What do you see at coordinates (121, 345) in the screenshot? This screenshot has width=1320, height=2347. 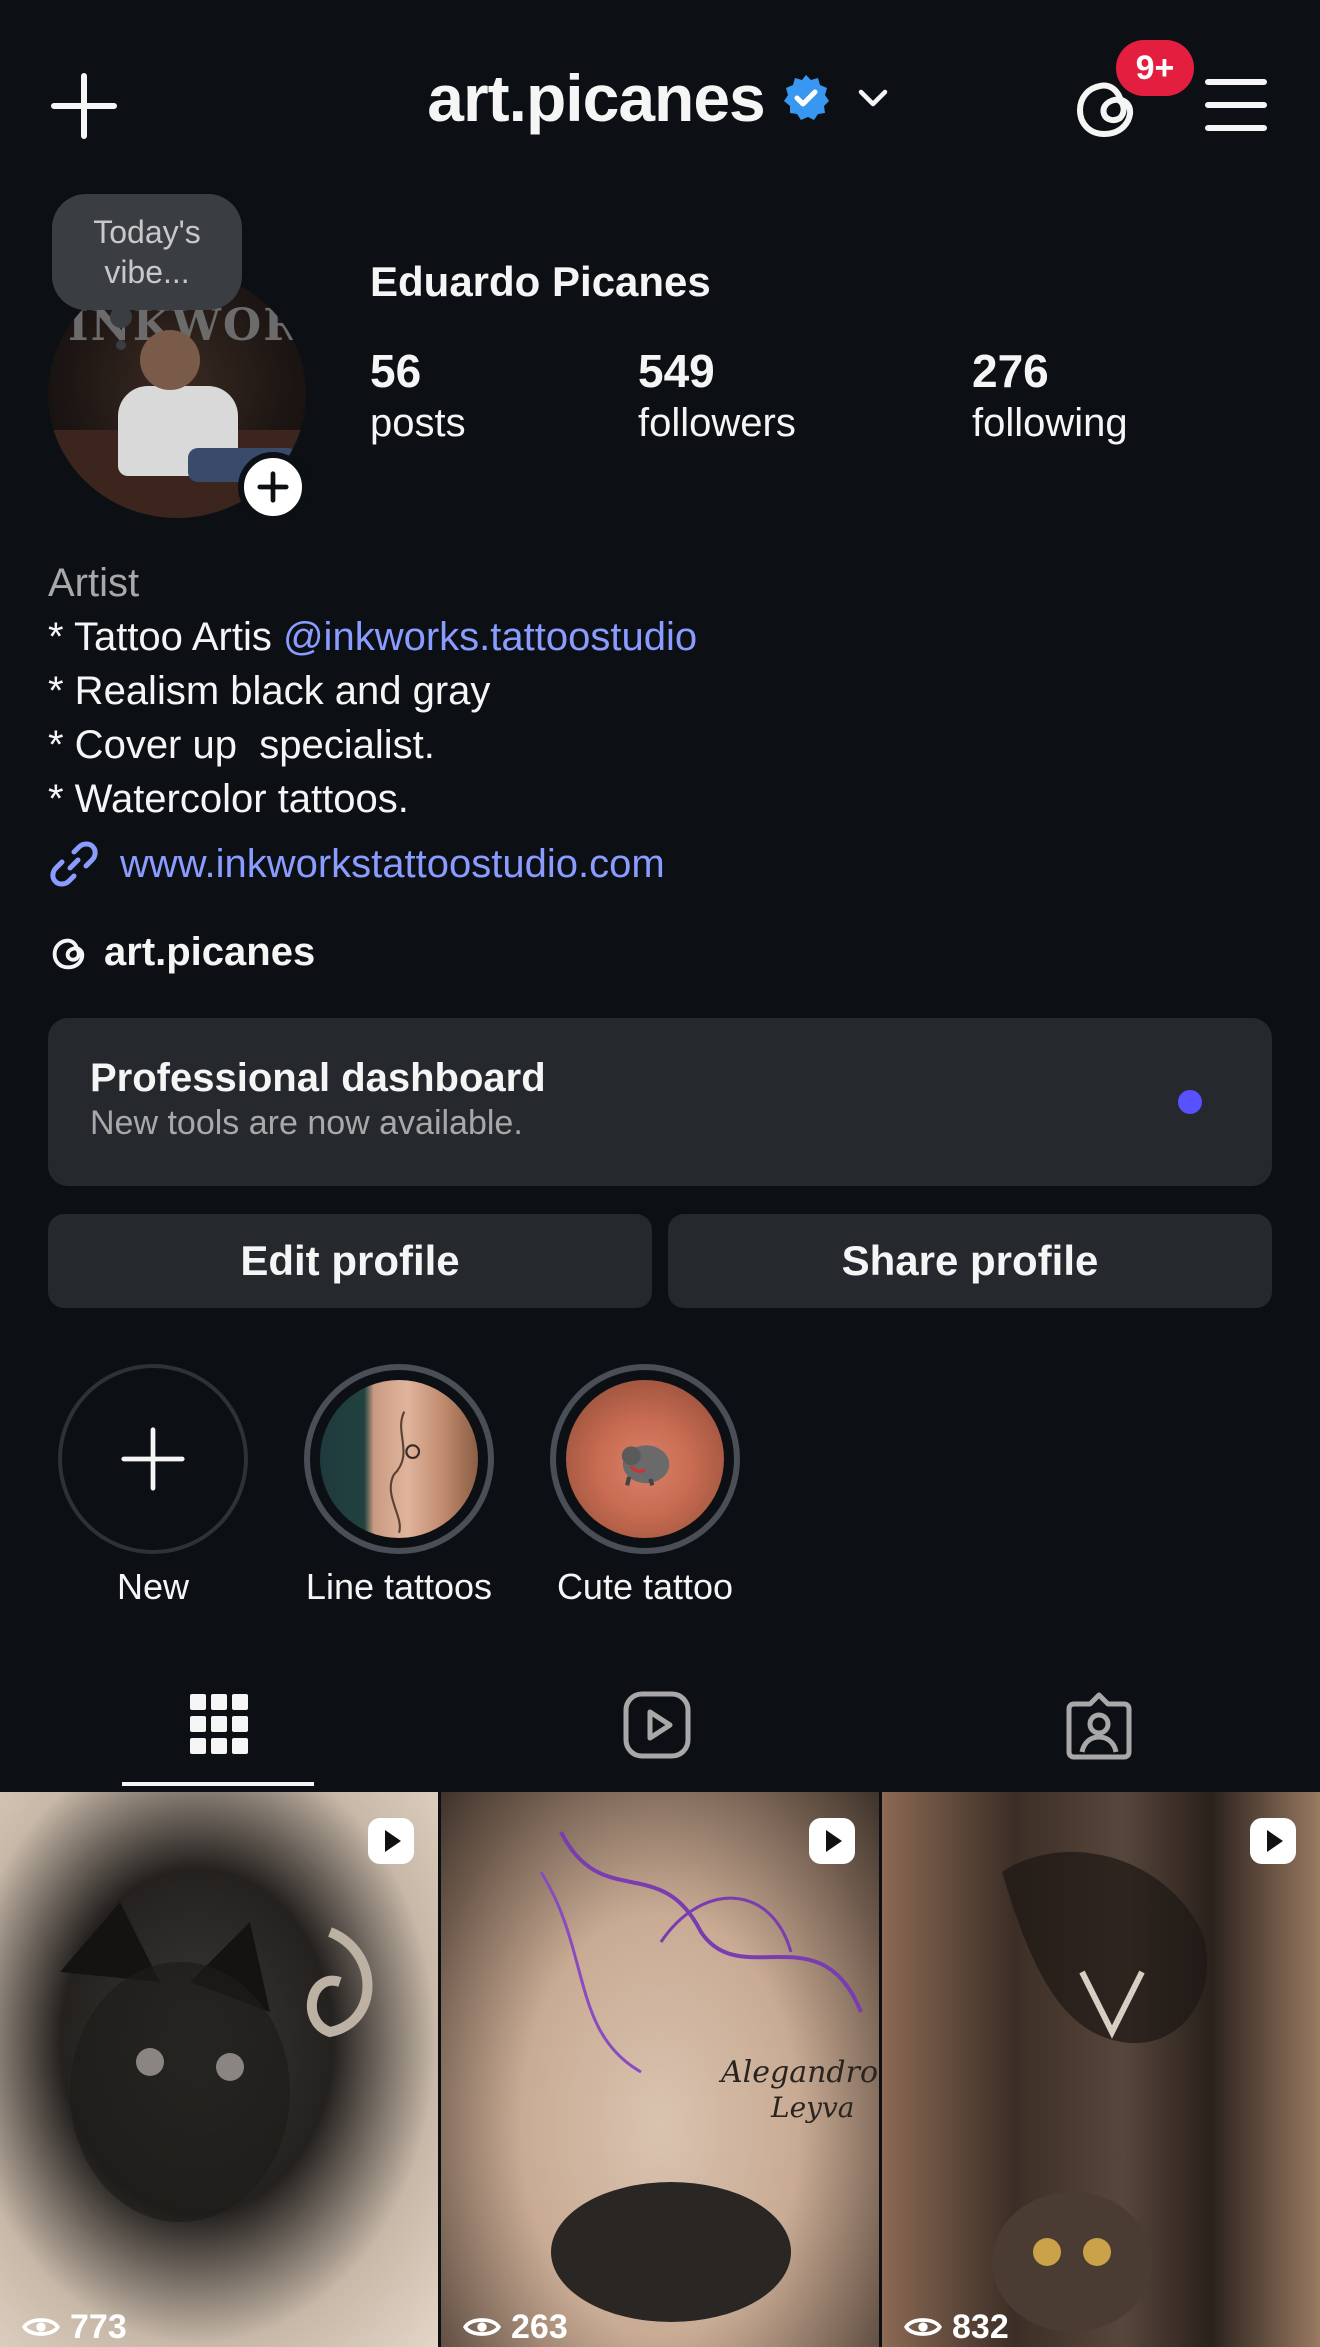 I see `note-bubble-tail` at bounding box center [121, 345].